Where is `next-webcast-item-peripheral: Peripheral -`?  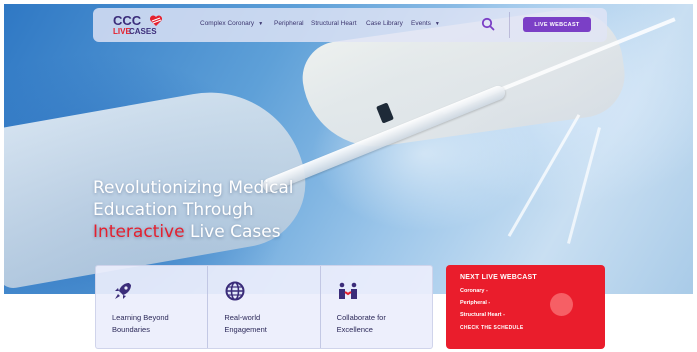 next-webcast-item-peripheral: Peripheral - is located at coordinates (475, 303).